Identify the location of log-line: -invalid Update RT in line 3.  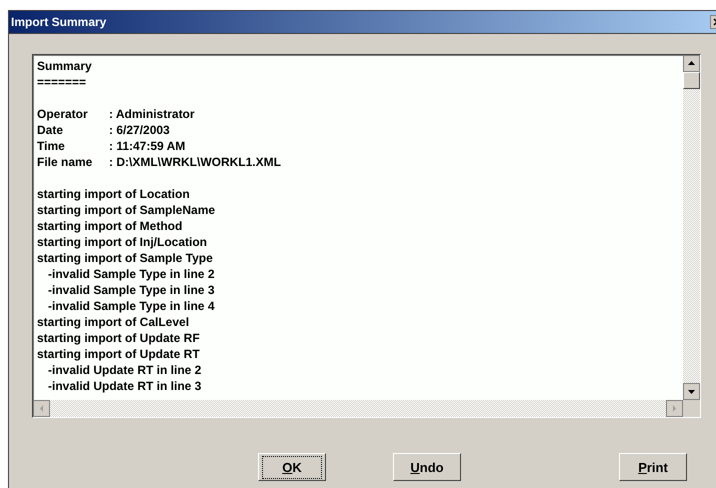
(125, 386).